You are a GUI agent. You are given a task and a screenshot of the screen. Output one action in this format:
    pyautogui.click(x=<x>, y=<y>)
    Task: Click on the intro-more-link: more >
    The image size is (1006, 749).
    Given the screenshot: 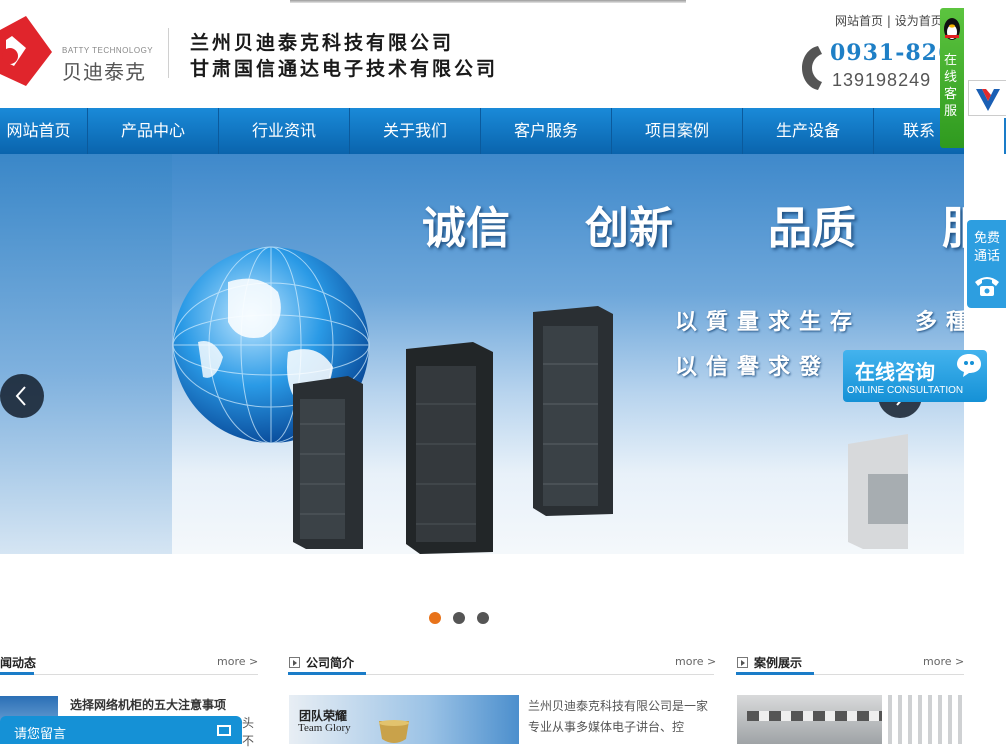 What is the action you would take?
    pyautogui.click(x=695, y=661)
    